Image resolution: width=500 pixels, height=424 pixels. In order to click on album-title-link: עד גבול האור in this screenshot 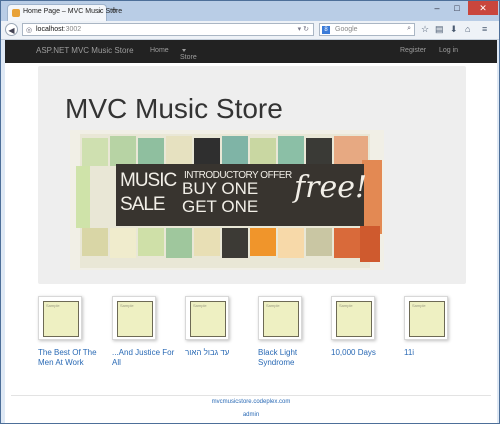, I will do `click(220, 353)`.